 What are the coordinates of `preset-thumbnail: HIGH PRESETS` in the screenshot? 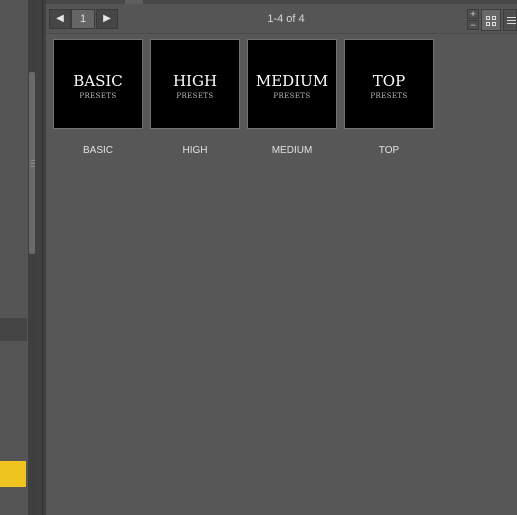 It's located at (195, 84).